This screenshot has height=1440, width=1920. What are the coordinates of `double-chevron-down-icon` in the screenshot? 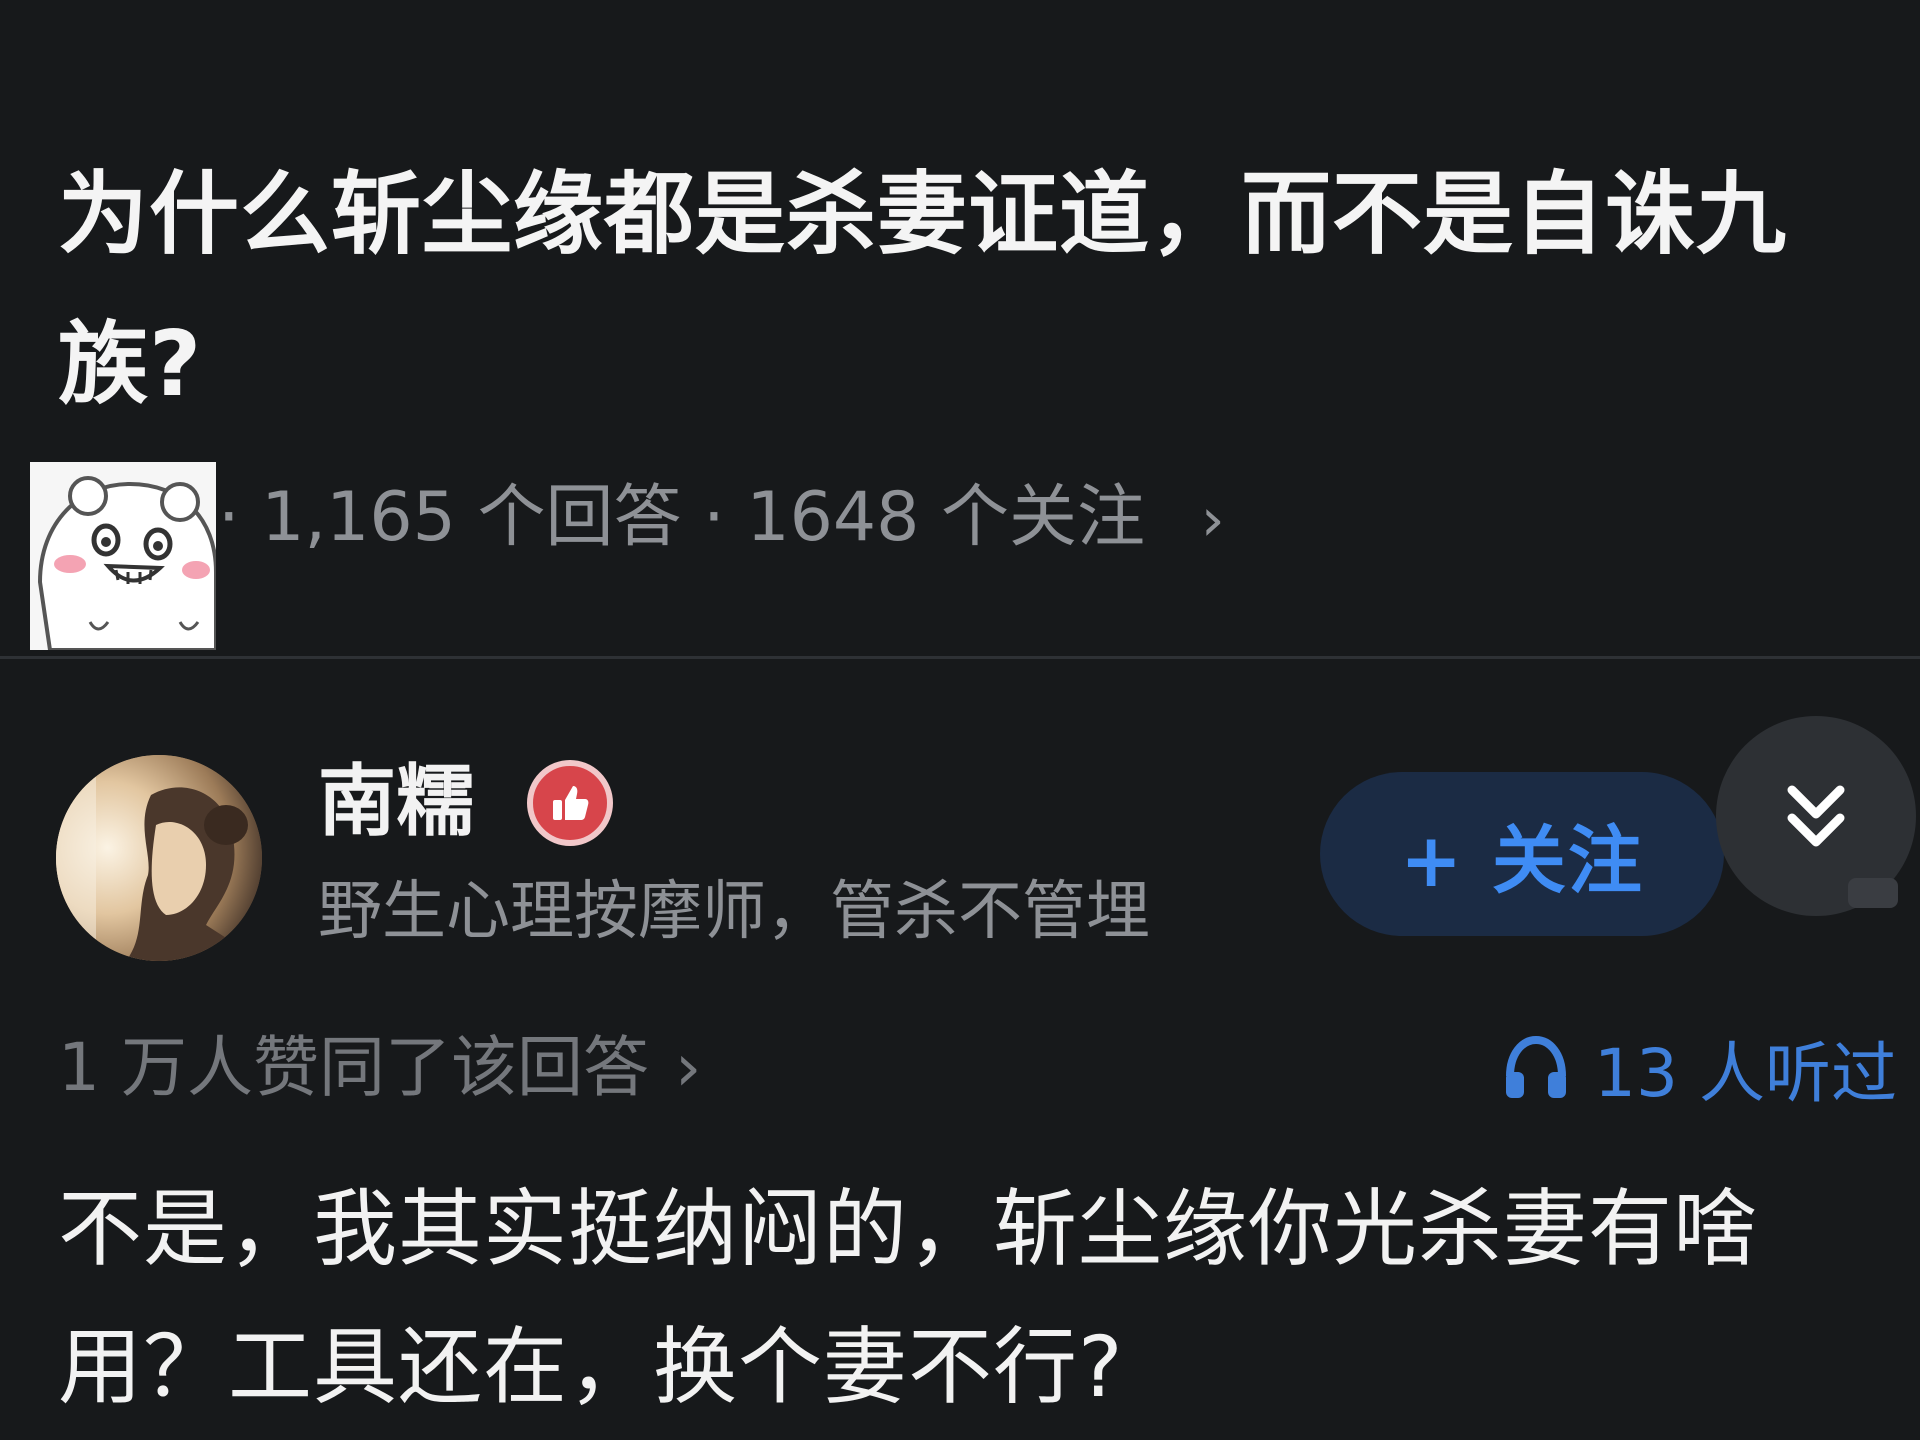 It's located at (1816, 816).